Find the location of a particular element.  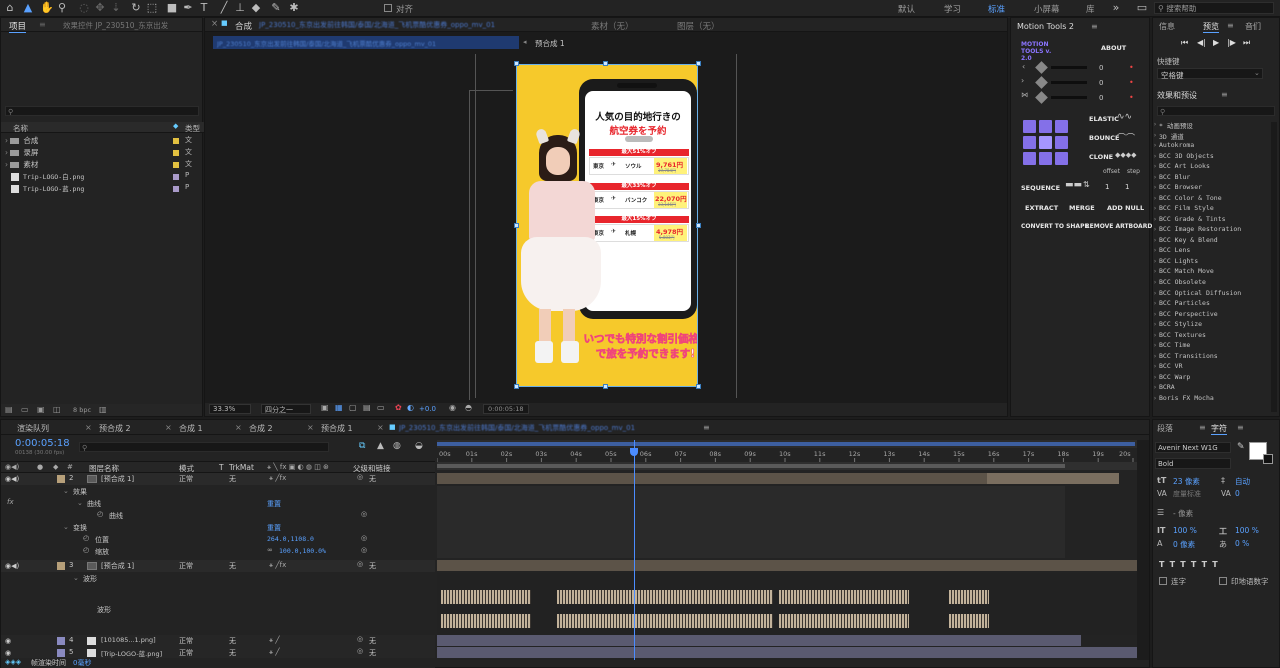

project-item-file: Trip-LOGO-蓝.png is located at coordinates (47, 189).